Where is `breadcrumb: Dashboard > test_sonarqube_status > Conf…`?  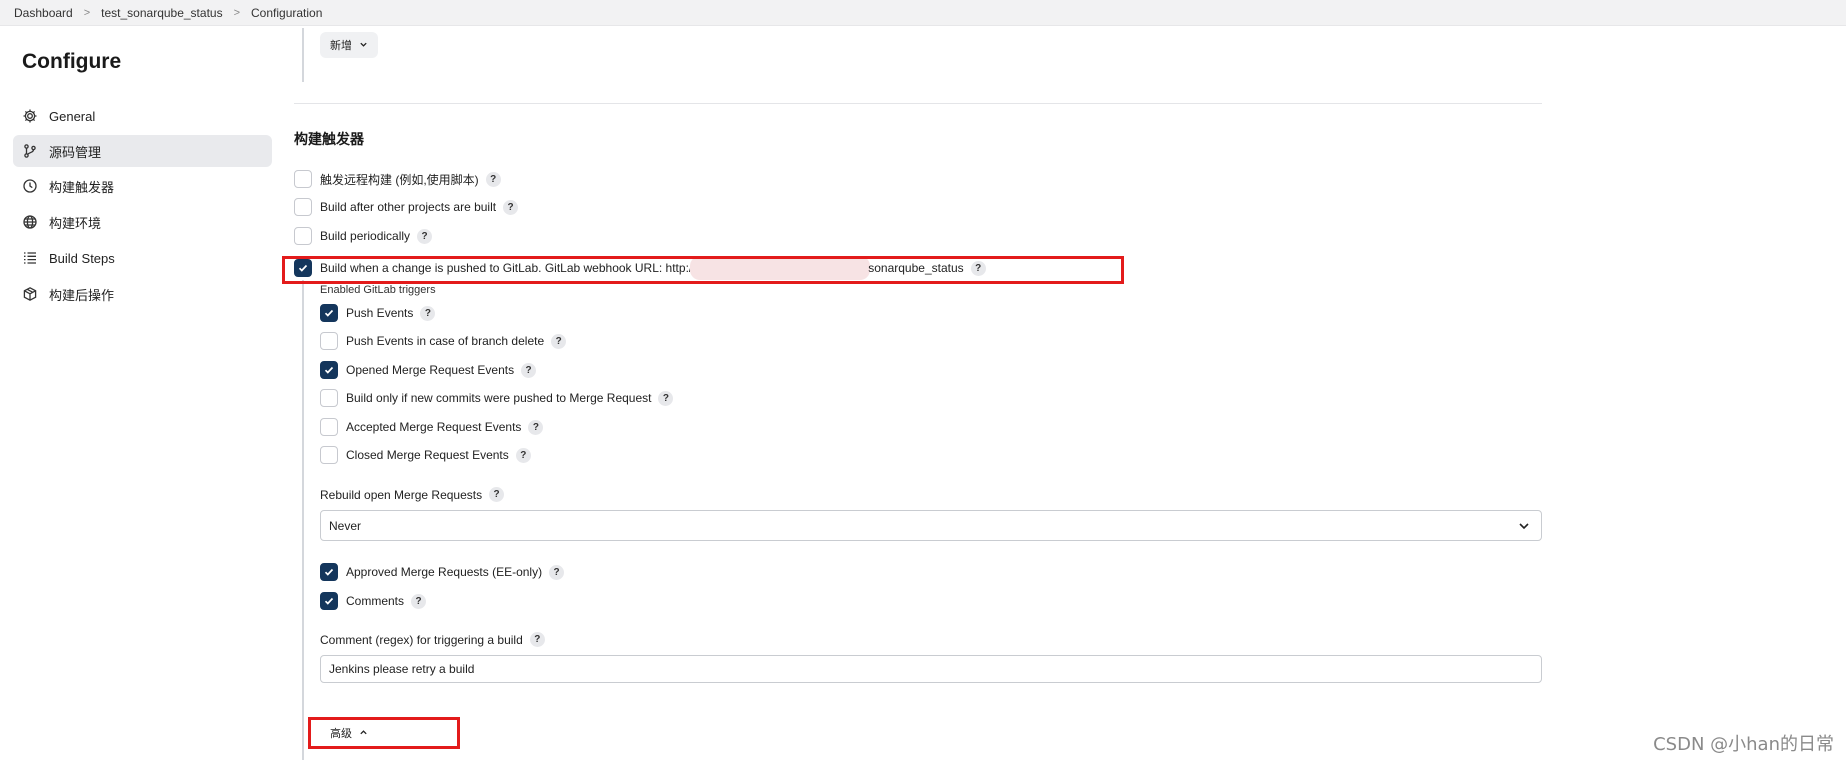
breadcrumb: Dashboard > test_sonarqube_status > Conf… is located at coordinates (923, 13).